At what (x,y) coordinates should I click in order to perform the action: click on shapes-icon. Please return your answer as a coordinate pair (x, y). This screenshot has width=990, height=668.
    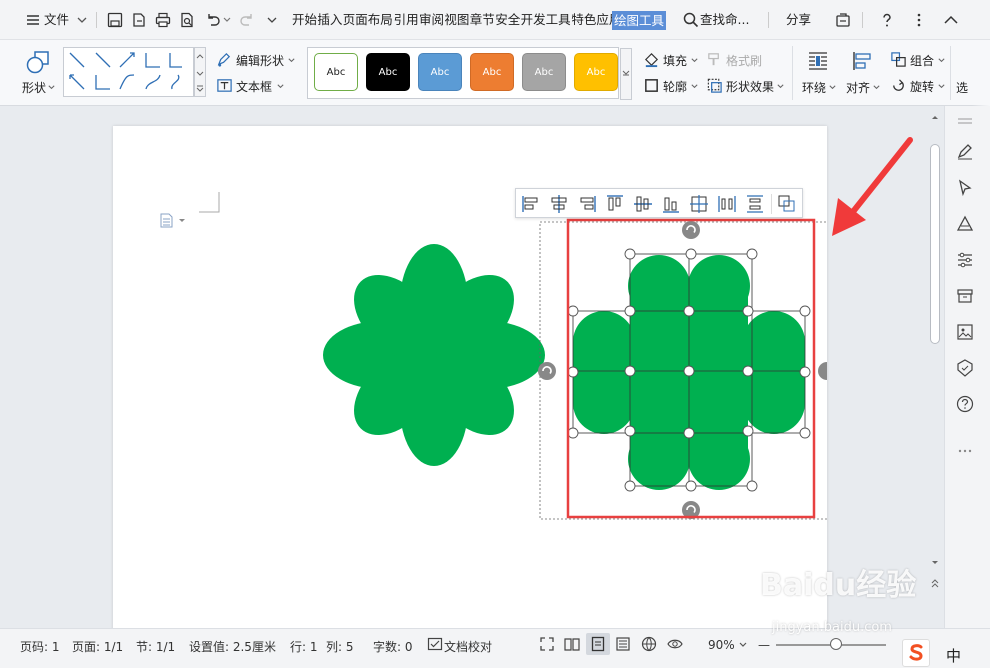
    Looking at the image, I should click on (38, 62).